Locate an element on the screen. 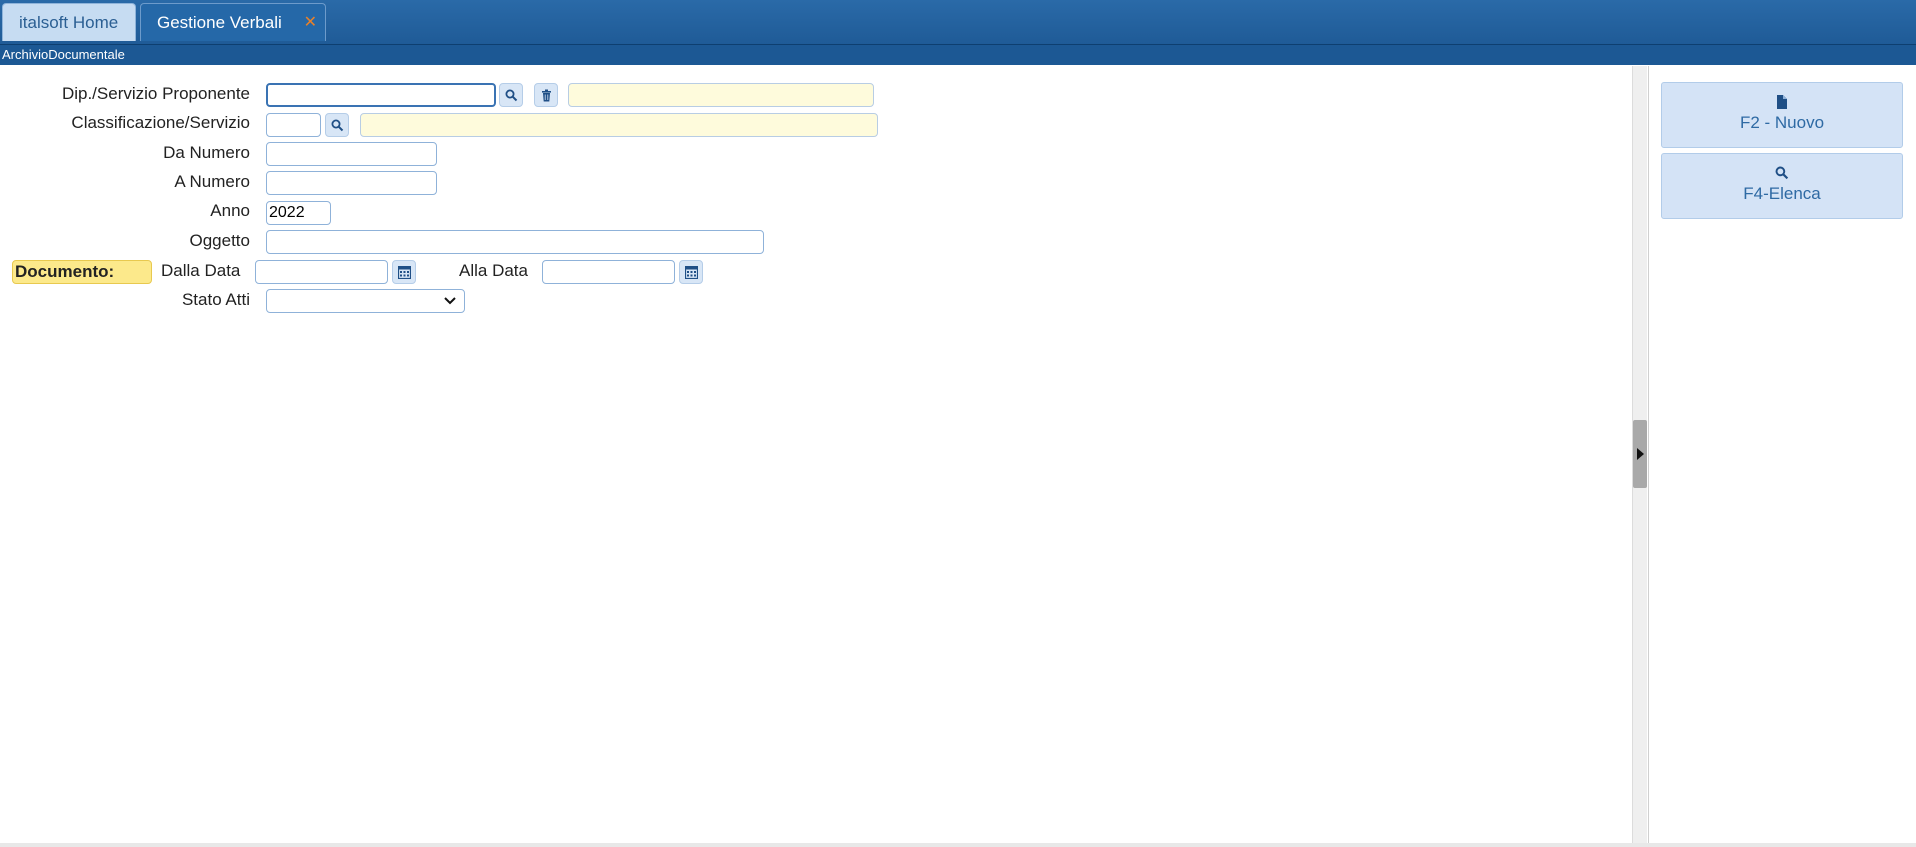 Image resolution: width=1916 pixels, height=847 pixels. dalla-data-input is located at coordinates (321, 272).